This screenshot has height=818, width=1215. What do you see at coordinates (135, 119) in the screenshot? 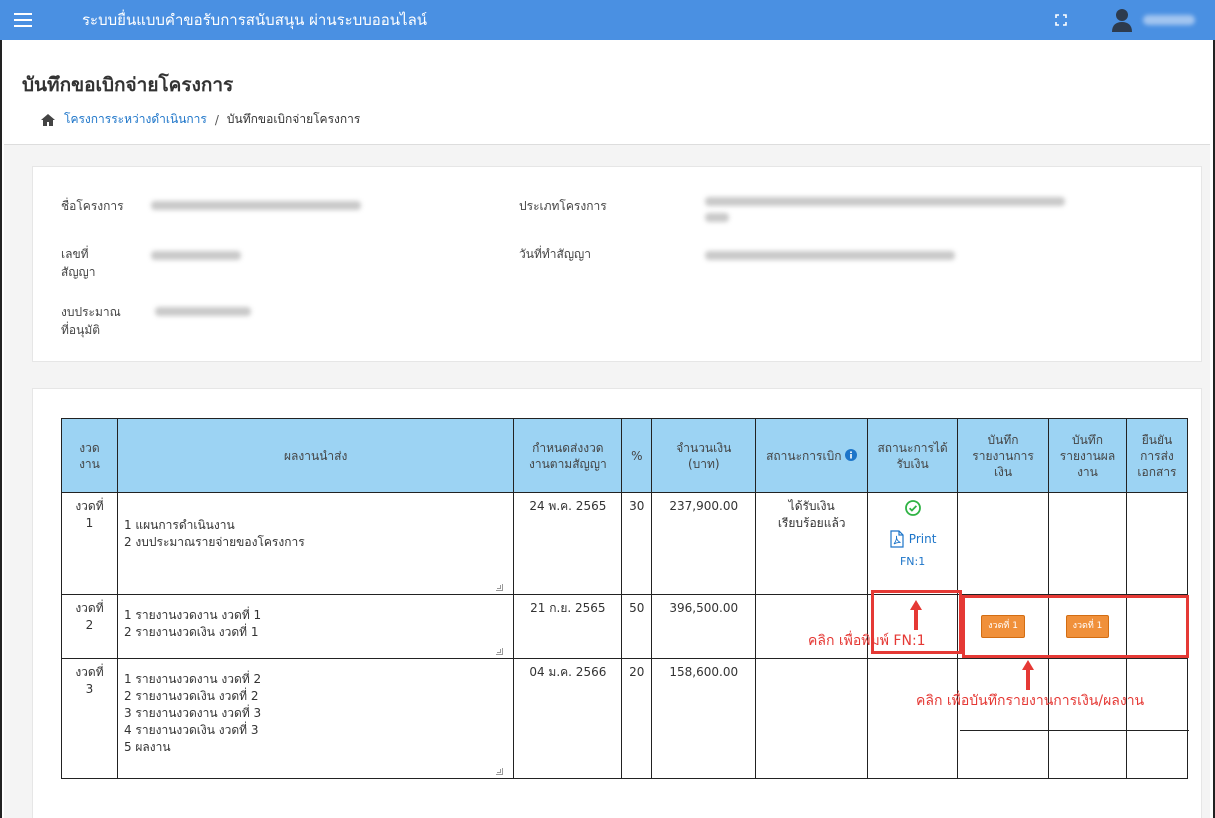
I see `breadcrumb-link: โครงการระหว่างดำเนินการ` at bounding box center [135, 119].